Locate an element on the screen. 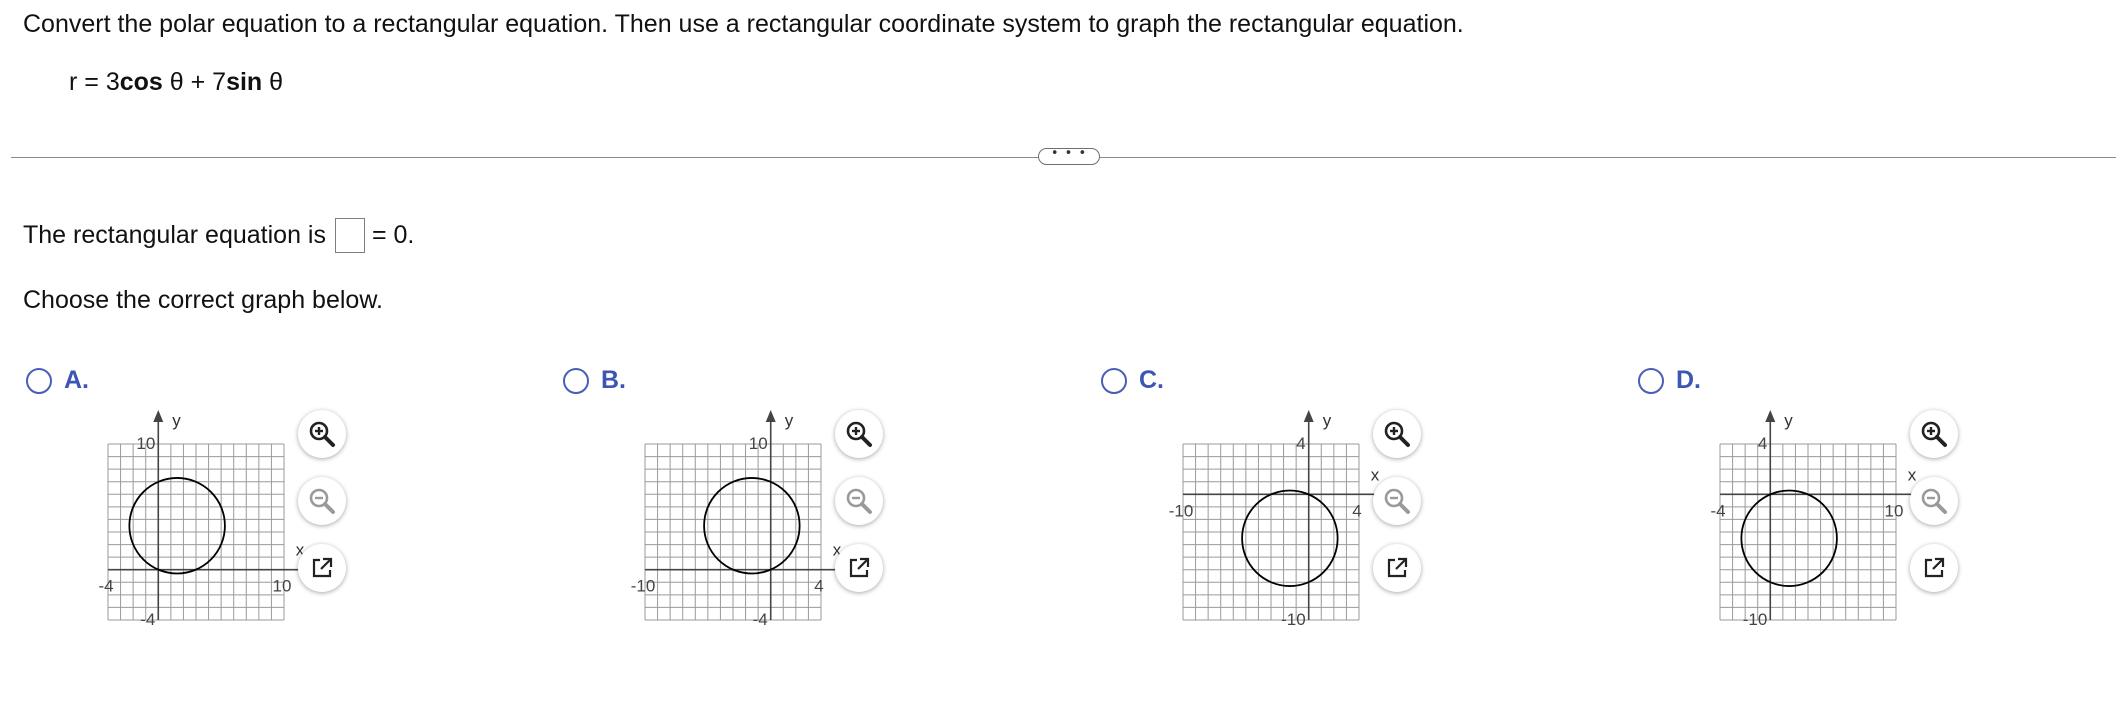 This screenshot has width=2116, height=708. option-a-zoom-in-button is located at coordinates (322, 434).